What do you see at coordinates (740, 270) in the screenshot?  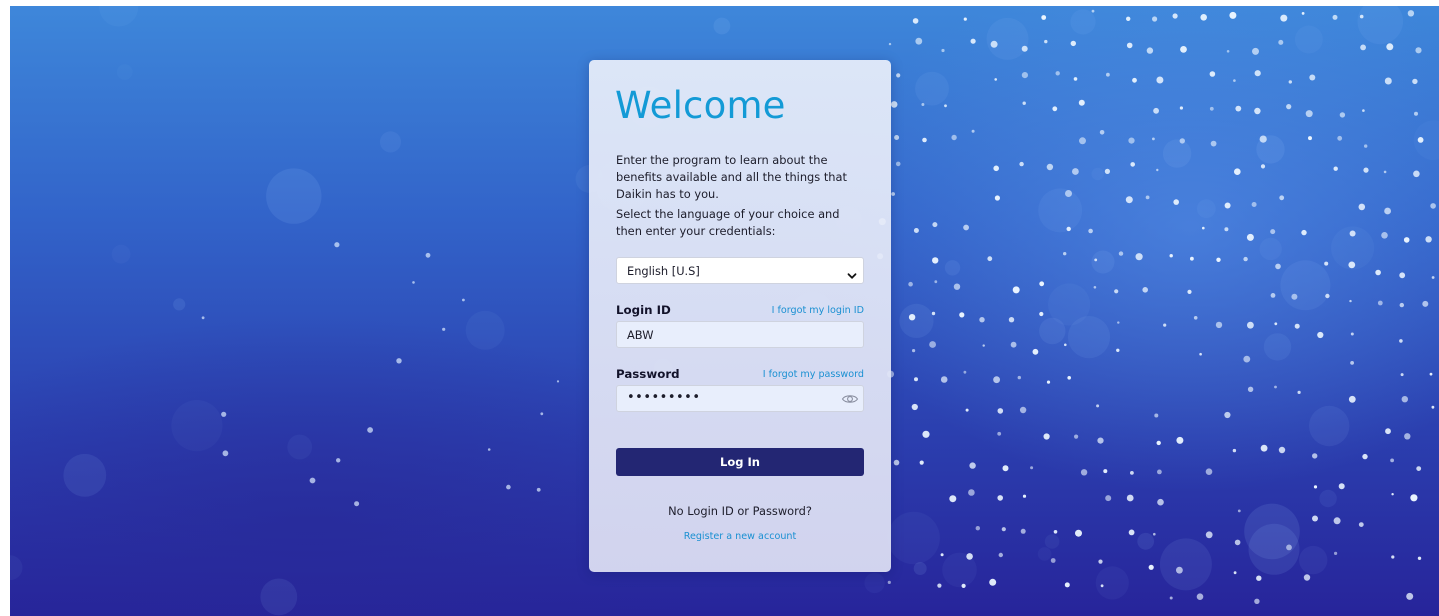 I see `language-select: English [U.S]` at bounding box center [740, 270].